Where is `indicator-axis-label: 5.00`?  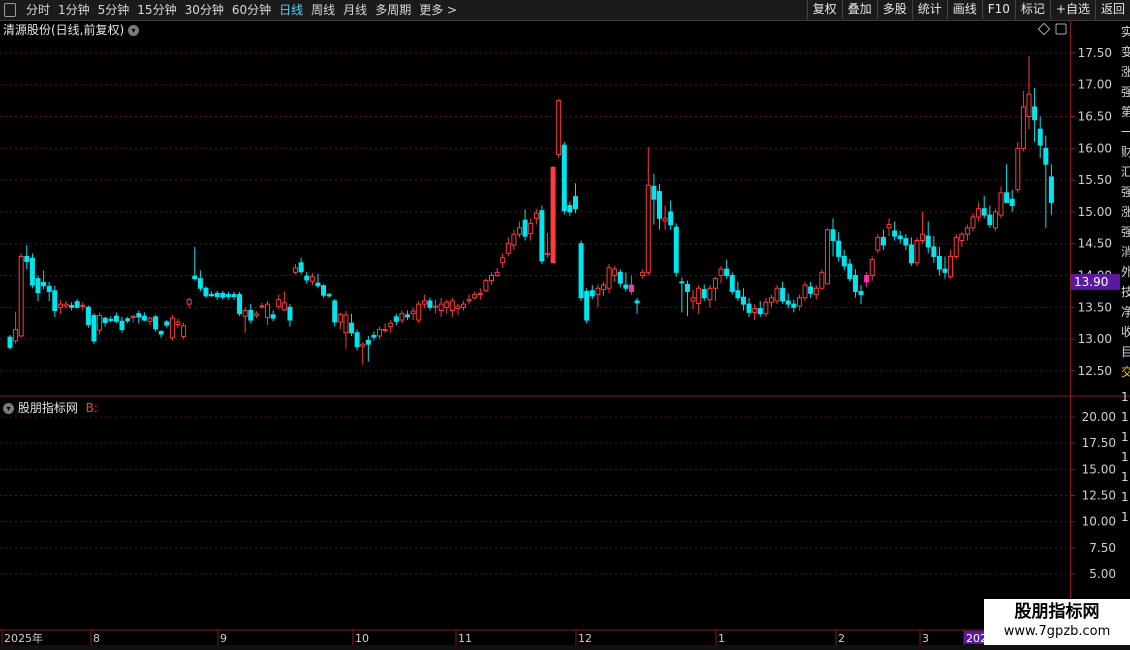
indicator-axis-label: 5.00 is located at coordinates (1102, 574).